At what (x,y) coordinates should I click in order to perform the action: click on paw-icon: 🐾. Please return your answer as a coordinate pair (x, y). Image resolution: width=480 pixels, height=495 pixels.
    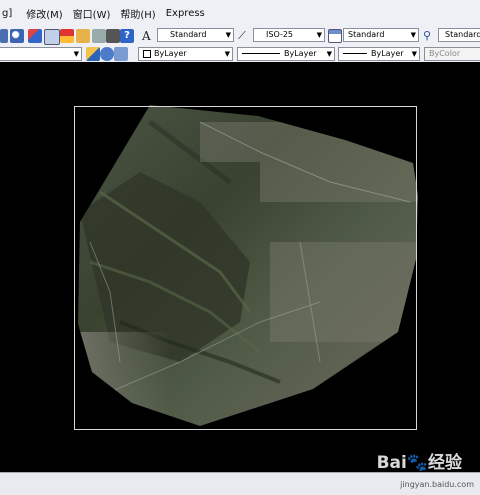
    Looking at the image, I should click on (417, 463).